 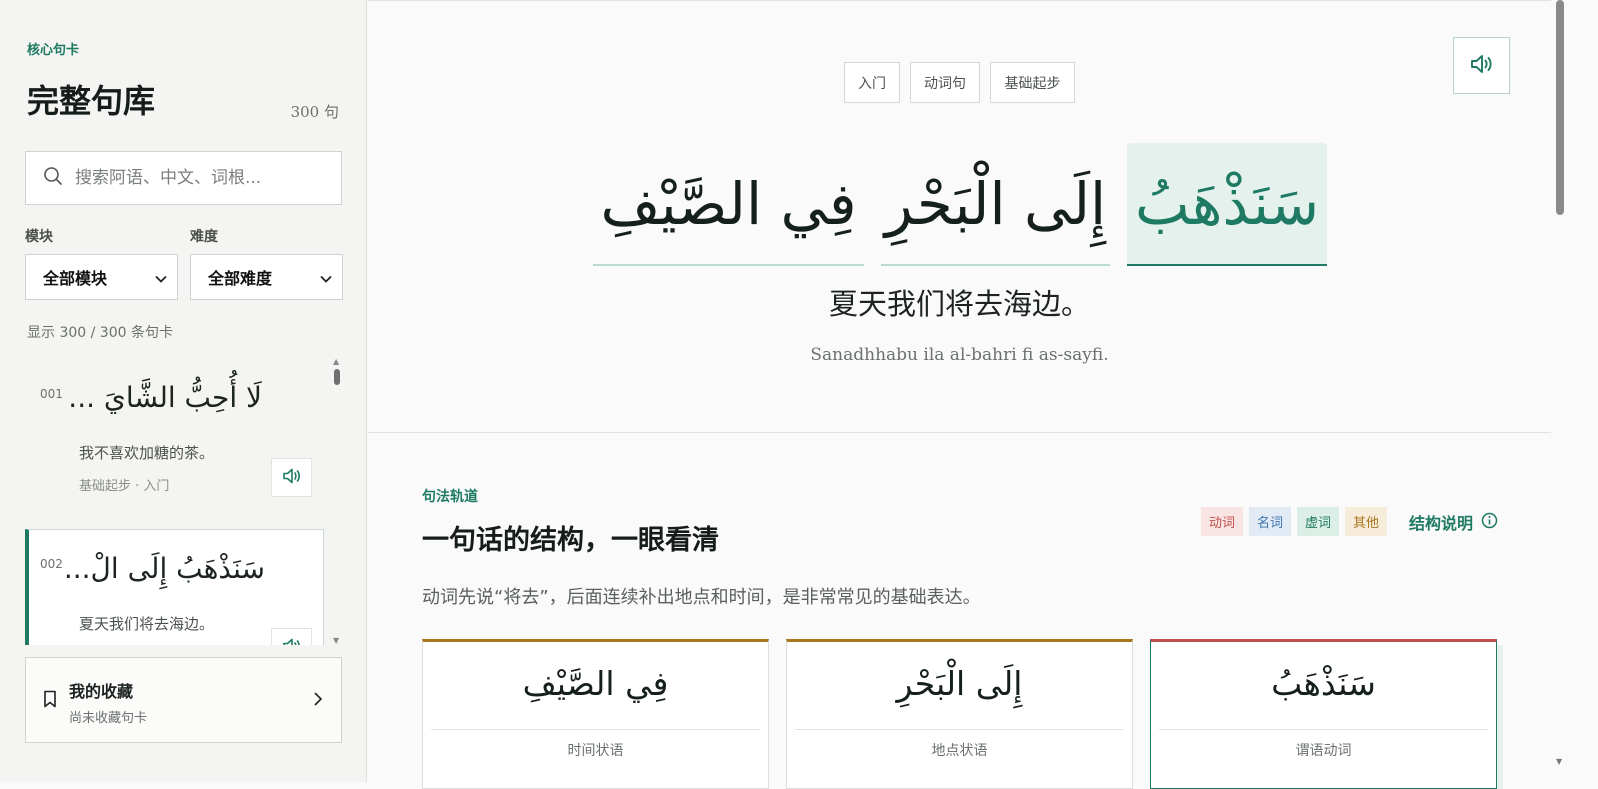 What do you see at coordinates (728, 204) in the screenshot?
I see `sentence-chunk-time: فِي الصَّيْفِ` at bounding box center [728, 204].